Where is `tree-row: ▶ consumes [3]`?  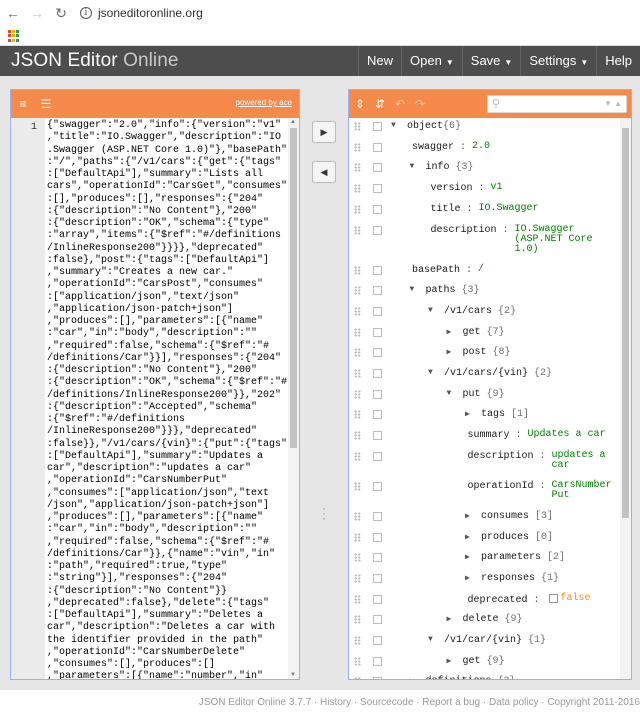 tree-row: ▶ consumes [3] is located at coordinates (484, 520).